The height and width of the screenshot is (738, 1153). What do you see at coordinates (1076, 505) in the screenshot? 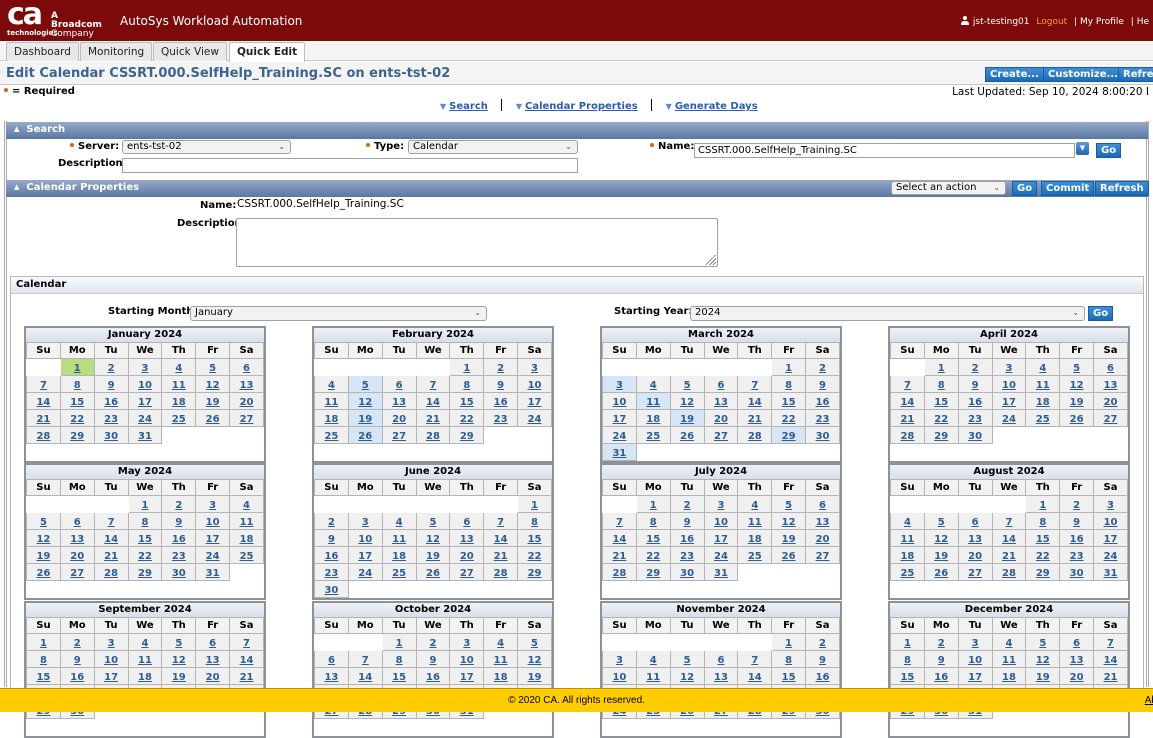
I see `calendar-day-link: 2` at bounding box center [1076, 505].